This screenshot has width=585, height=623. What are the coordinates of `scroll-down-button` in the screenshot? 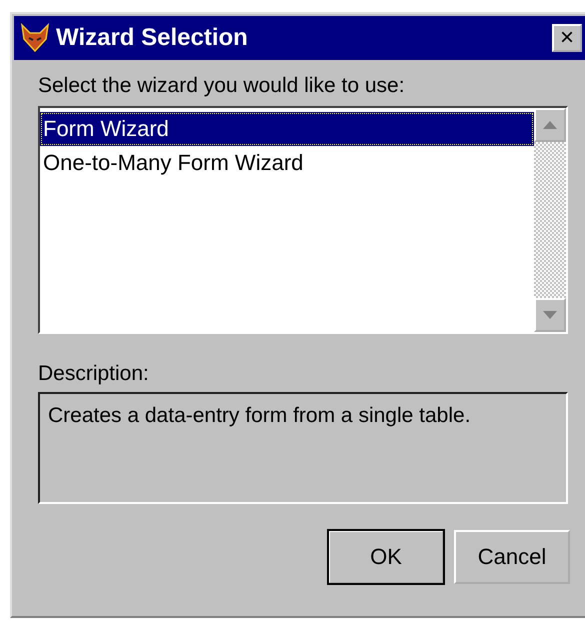 It's located at (550, 315).